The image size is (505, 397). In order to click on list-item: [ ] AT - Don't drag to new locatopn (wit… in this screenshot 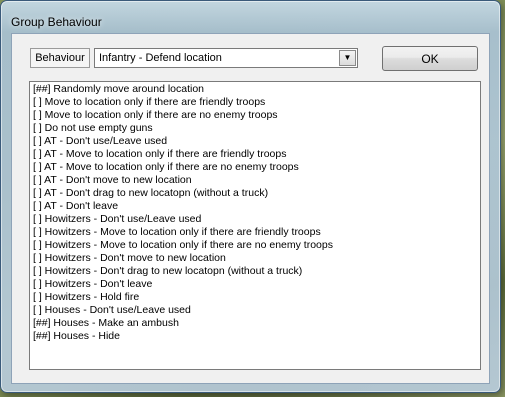, I will do `click(255, 193)`.